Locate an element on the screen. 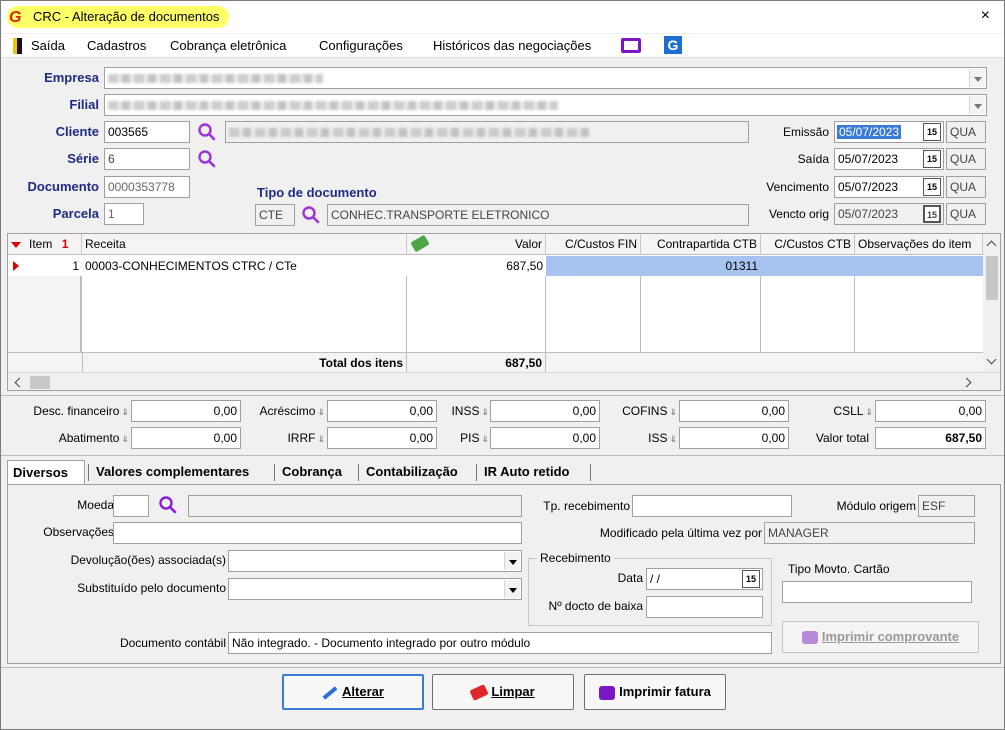  tp-recebimento-input is located at coordinates (712, 506).